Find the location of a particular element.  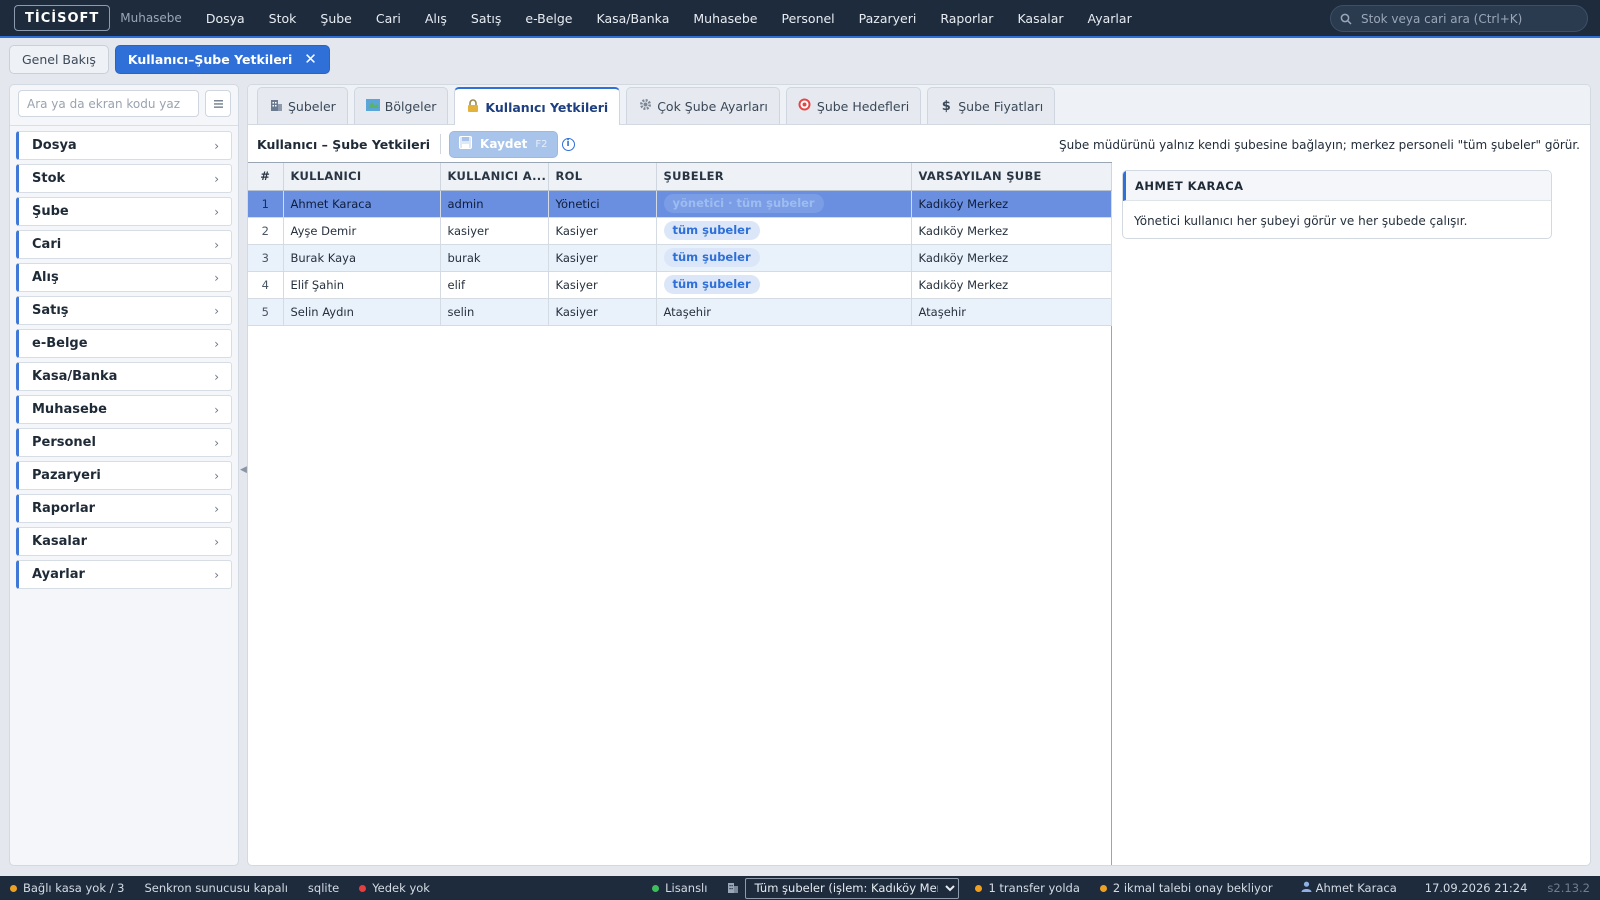

restock-status: 2 ikmal talebi onay bekliyor is located at coordinates (1186, 888).